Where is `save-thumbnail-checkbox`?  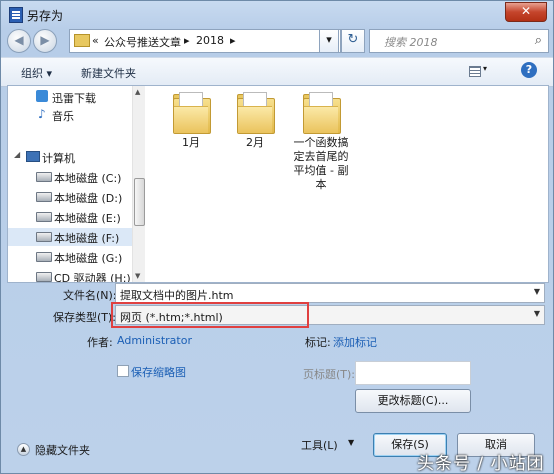 save-thumbnail-checkbox is located at coordinates (123, 371).